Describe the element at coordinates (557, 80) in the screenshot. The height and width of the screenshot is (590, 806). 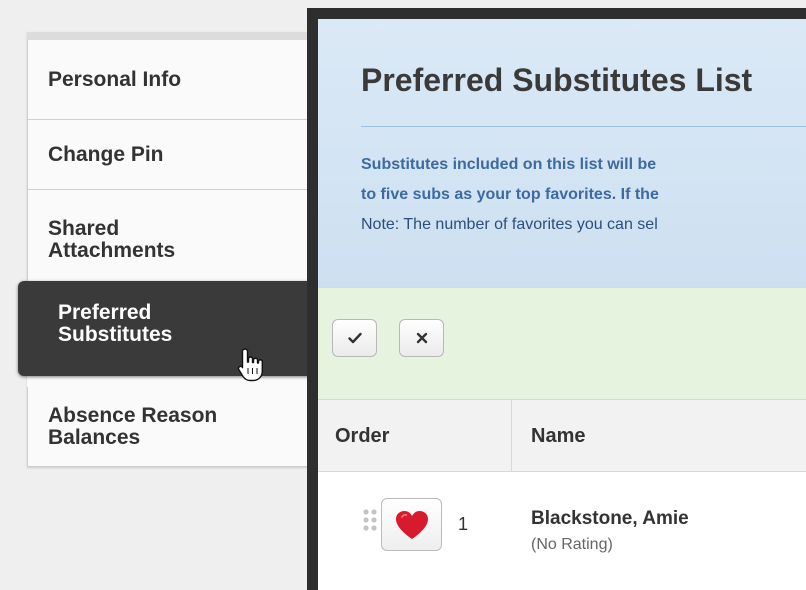
I see `page-title: Preferred Substitutes List` at that location.